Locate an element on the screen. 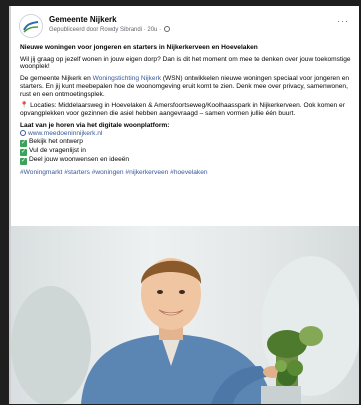  globe-icon is located at coordinates (166, 29).